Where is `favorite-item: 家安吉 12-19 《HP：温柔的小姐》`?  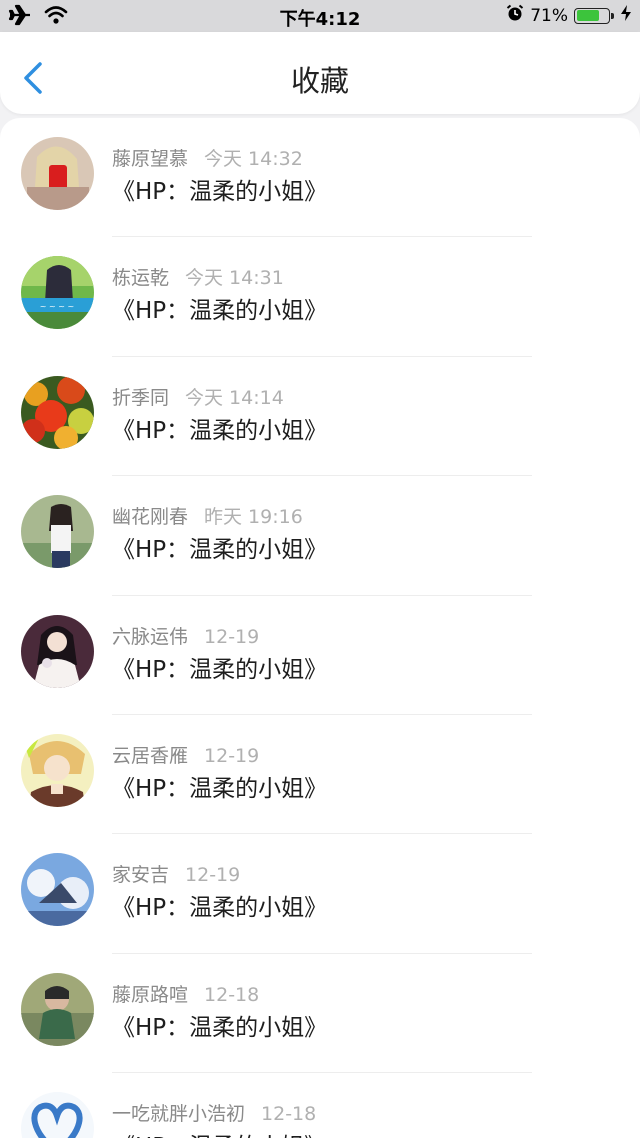 favorite-item: 家安吉 12-19 《HP：温柔的小姐》 is located at coordinates (320, 894).